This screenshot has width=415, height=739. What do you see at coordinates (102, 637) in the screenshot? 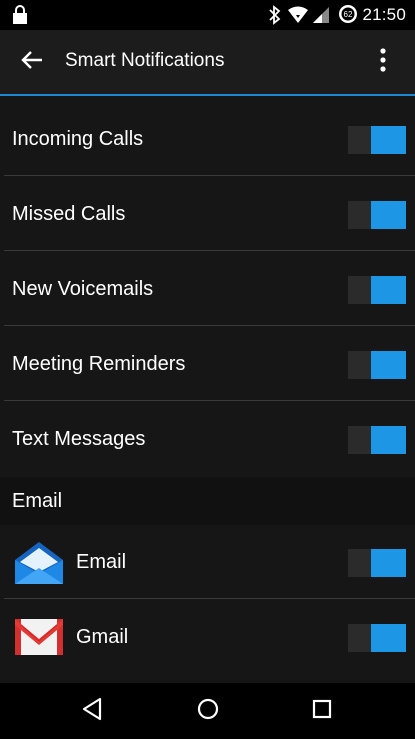
I see `app-label: Gmail` at bounding box center [102, 637].